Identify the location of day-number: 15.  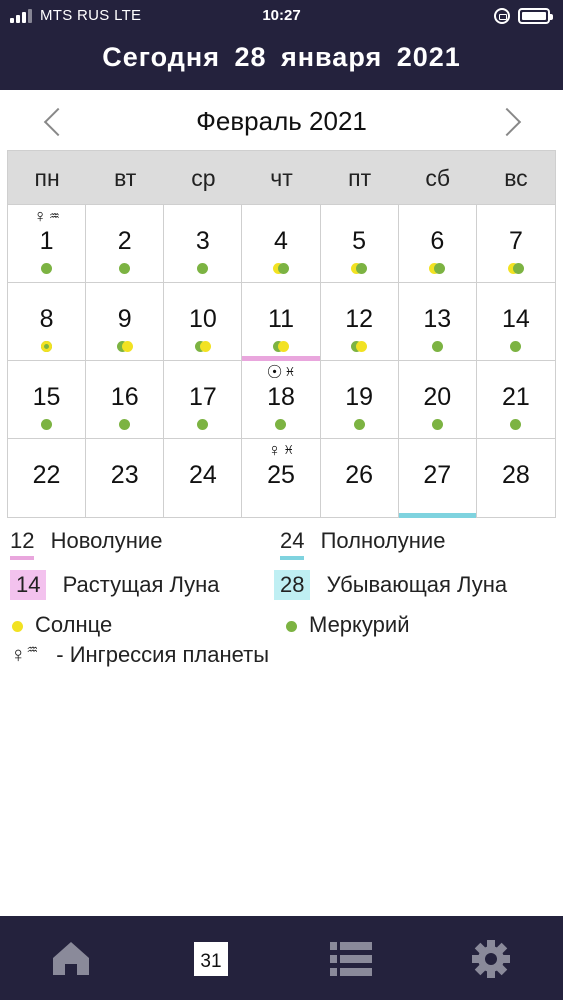
(46, 397).